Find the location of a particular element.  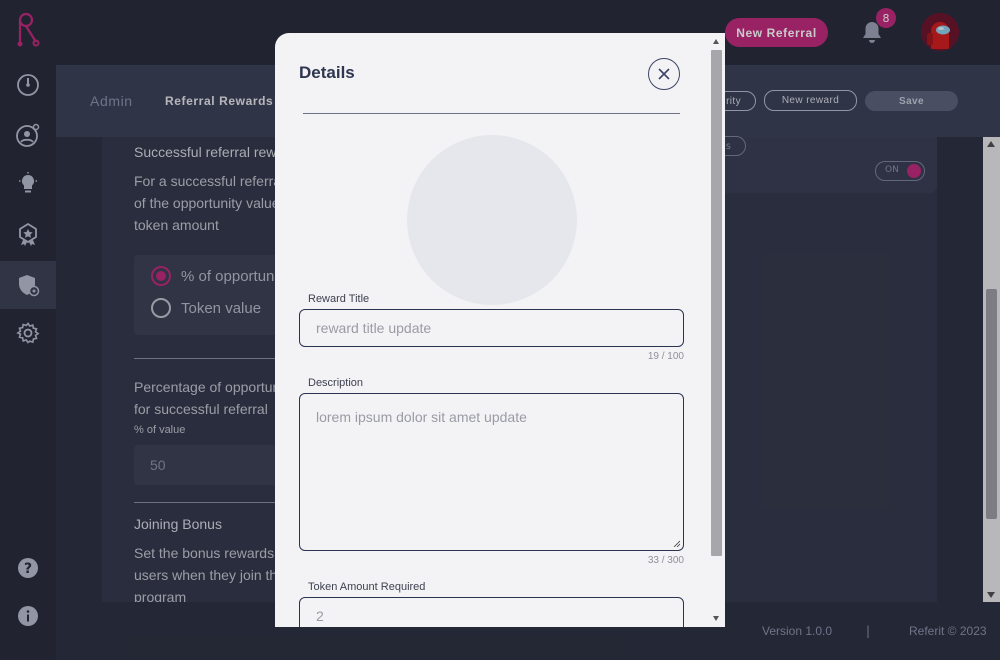

description-textarea: lorem ipsum dolor sit amet update is located at coordinates (491, 472).